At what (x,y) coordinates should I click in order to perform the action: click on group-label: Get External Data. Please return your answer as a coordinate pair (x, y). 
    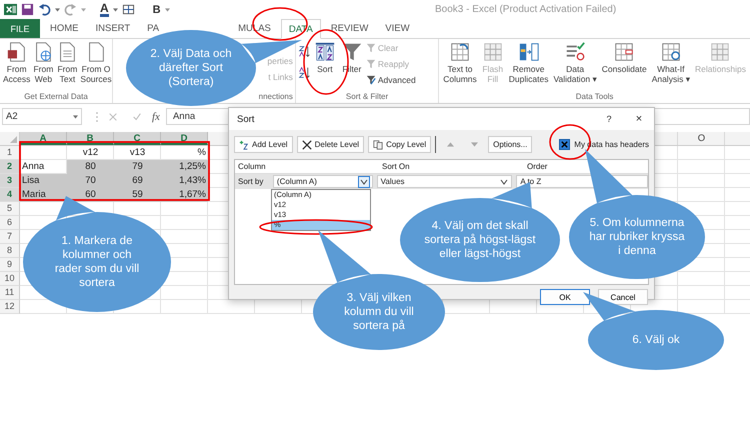
    Looking at the image, I should click on (56, 97).